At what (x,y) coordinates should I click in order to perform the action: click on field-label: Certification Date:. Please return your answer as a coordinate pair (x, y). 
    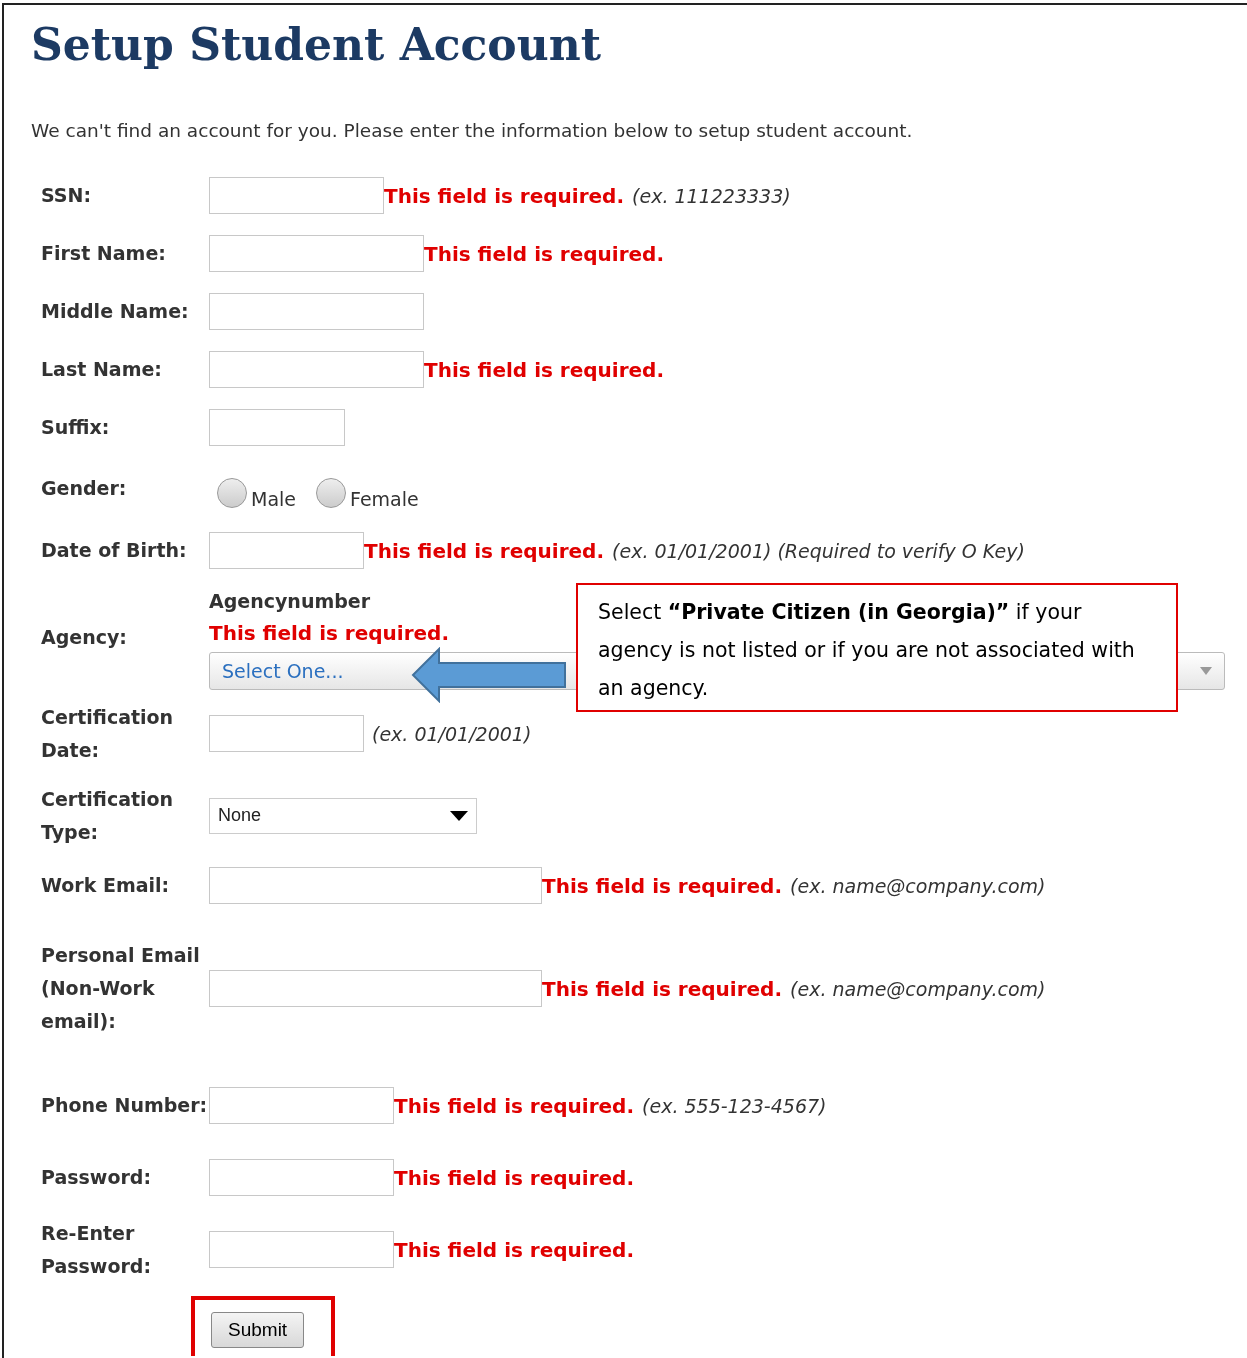
    Looking at the image, I should click on (108, 733).